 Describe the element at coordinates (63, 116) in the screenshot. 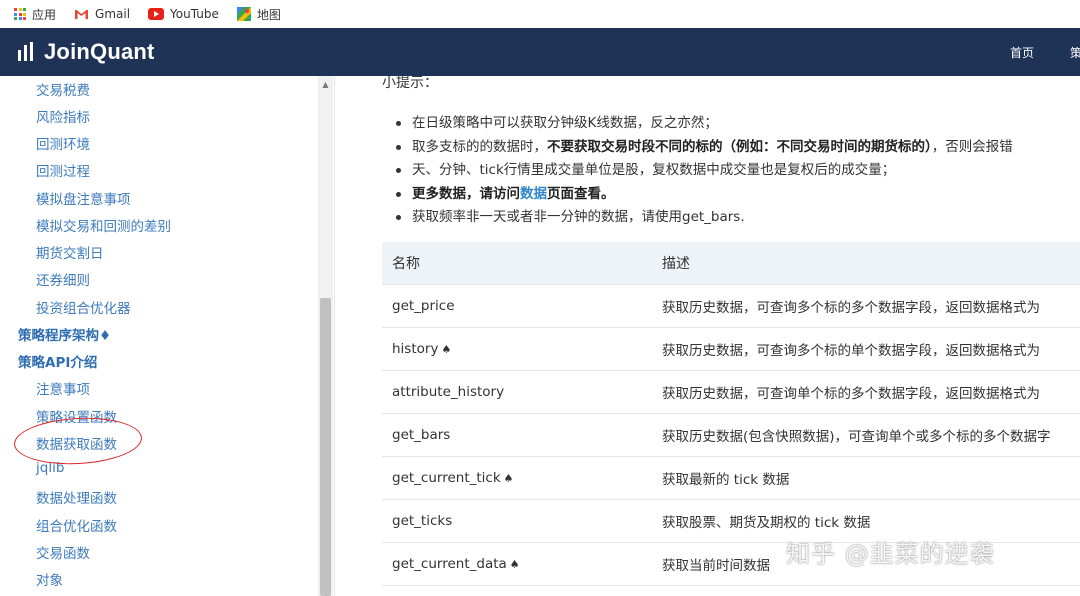

I see `sidebar-item-risk-indicators: 风险指标` at that location.